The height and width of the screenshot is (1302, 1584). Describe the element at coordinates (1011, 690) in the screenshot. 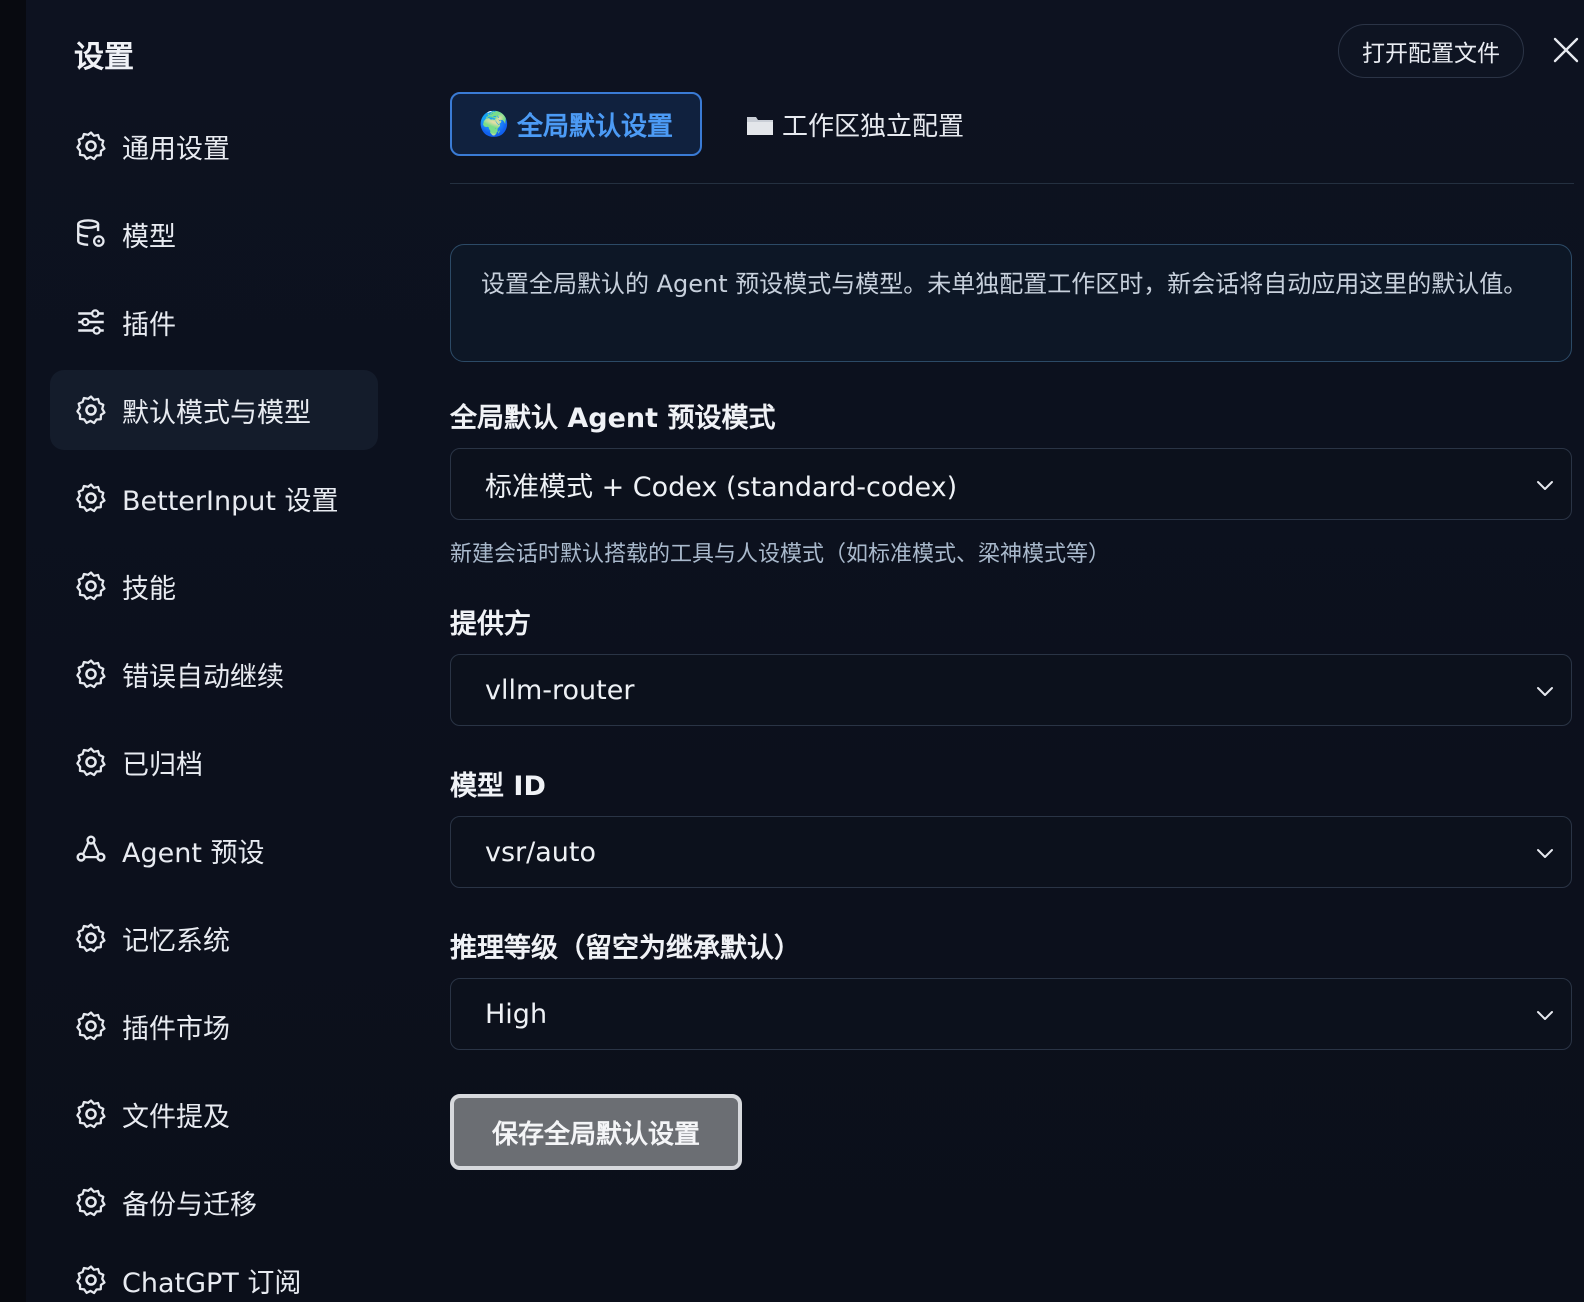

I see `provider-select: vllm-router` at that location.